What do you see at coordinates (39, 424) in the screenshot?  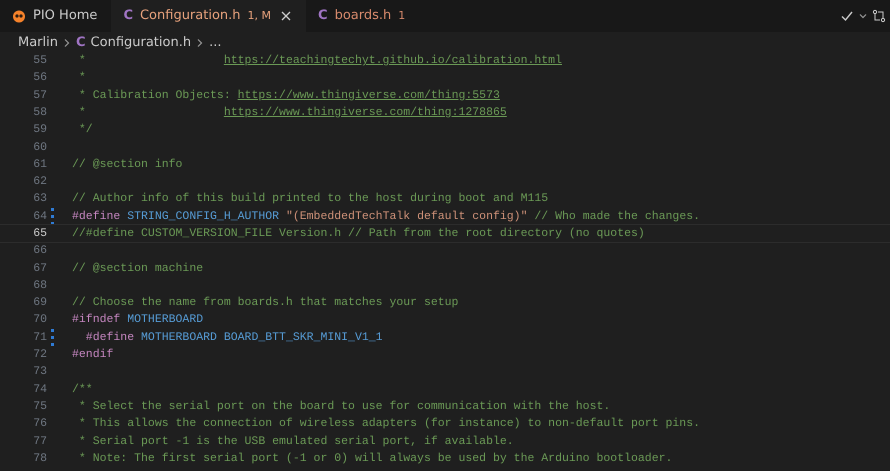 I see `line-number: 76` at bounding box center [39, 424].